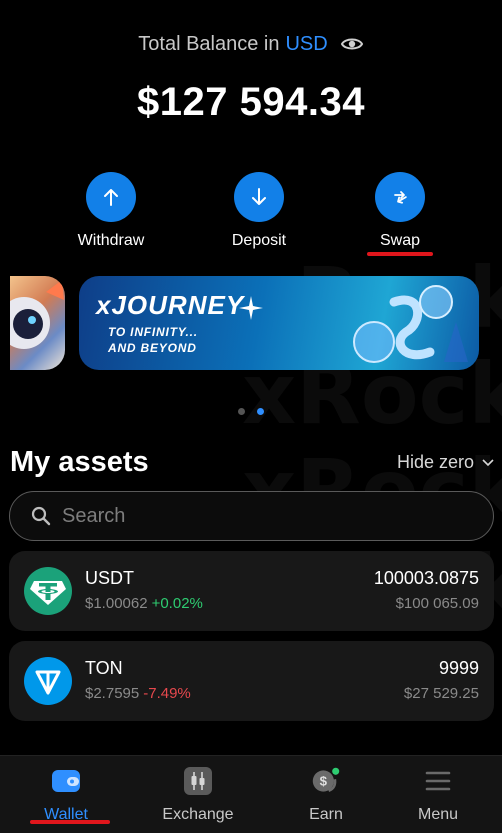 This screenshot has height=833, width=502. Describe the element at coordinates (116, 603) in the screenshot. I see `asset-price: $1.00062` at that location.